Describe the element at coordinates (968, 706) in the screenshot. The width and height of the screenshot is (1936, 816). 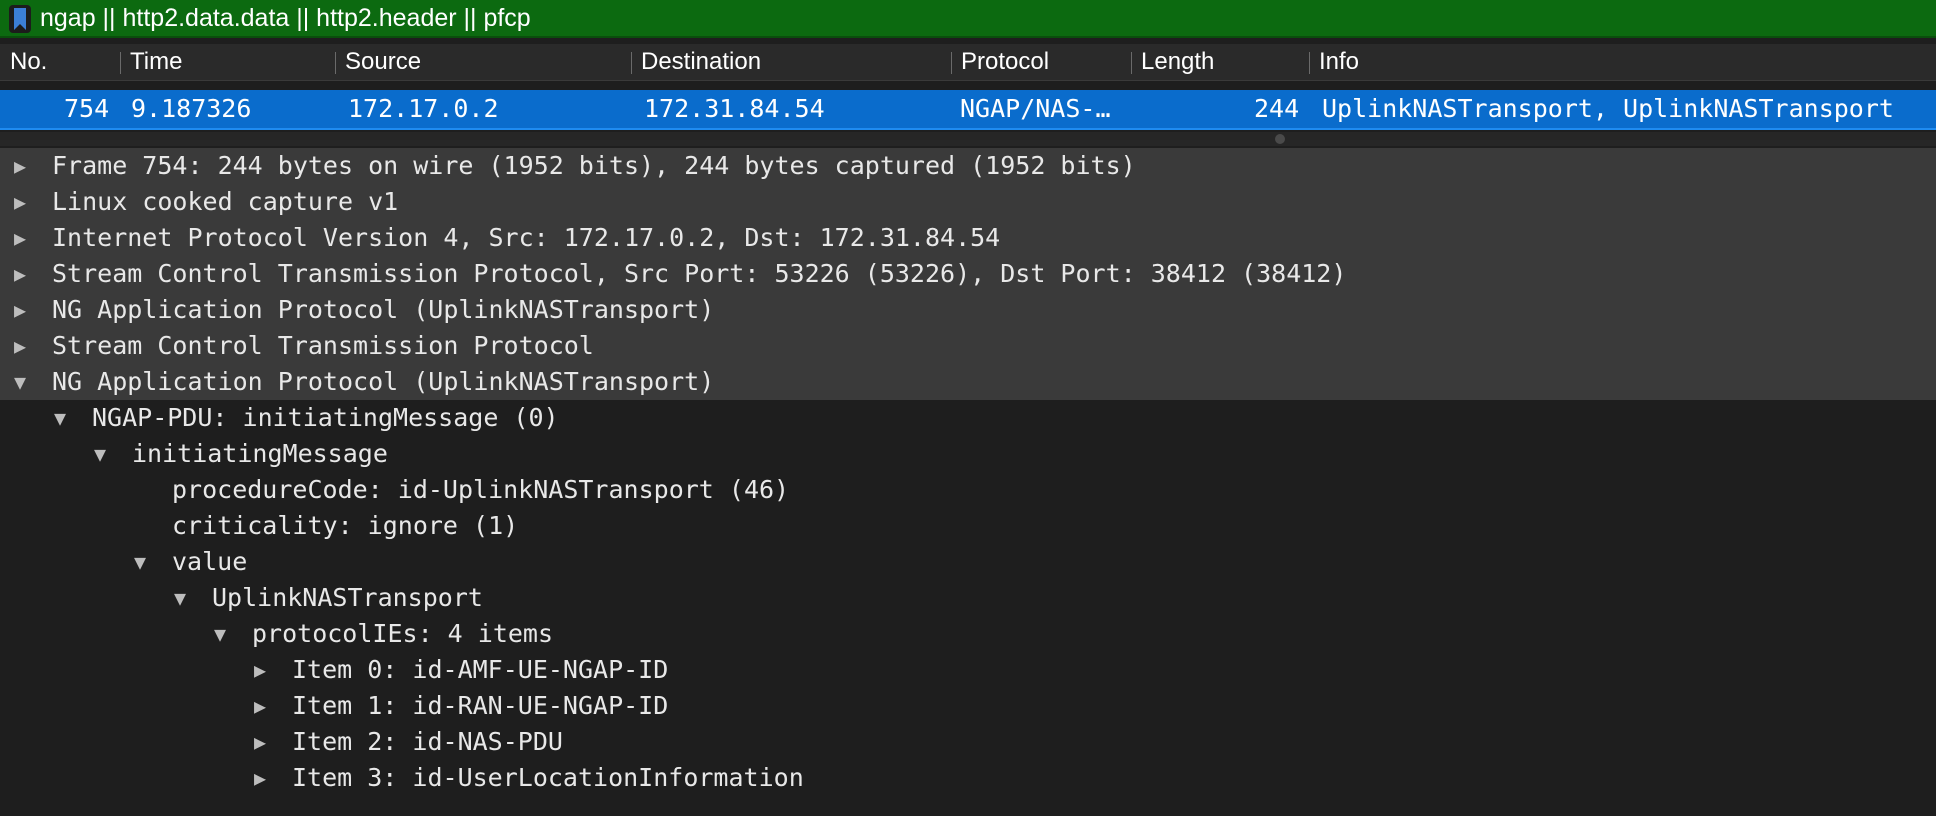
I see `tree-item: ▶ Item 1: id-RAN-UE-NGAP-ID` at that location.